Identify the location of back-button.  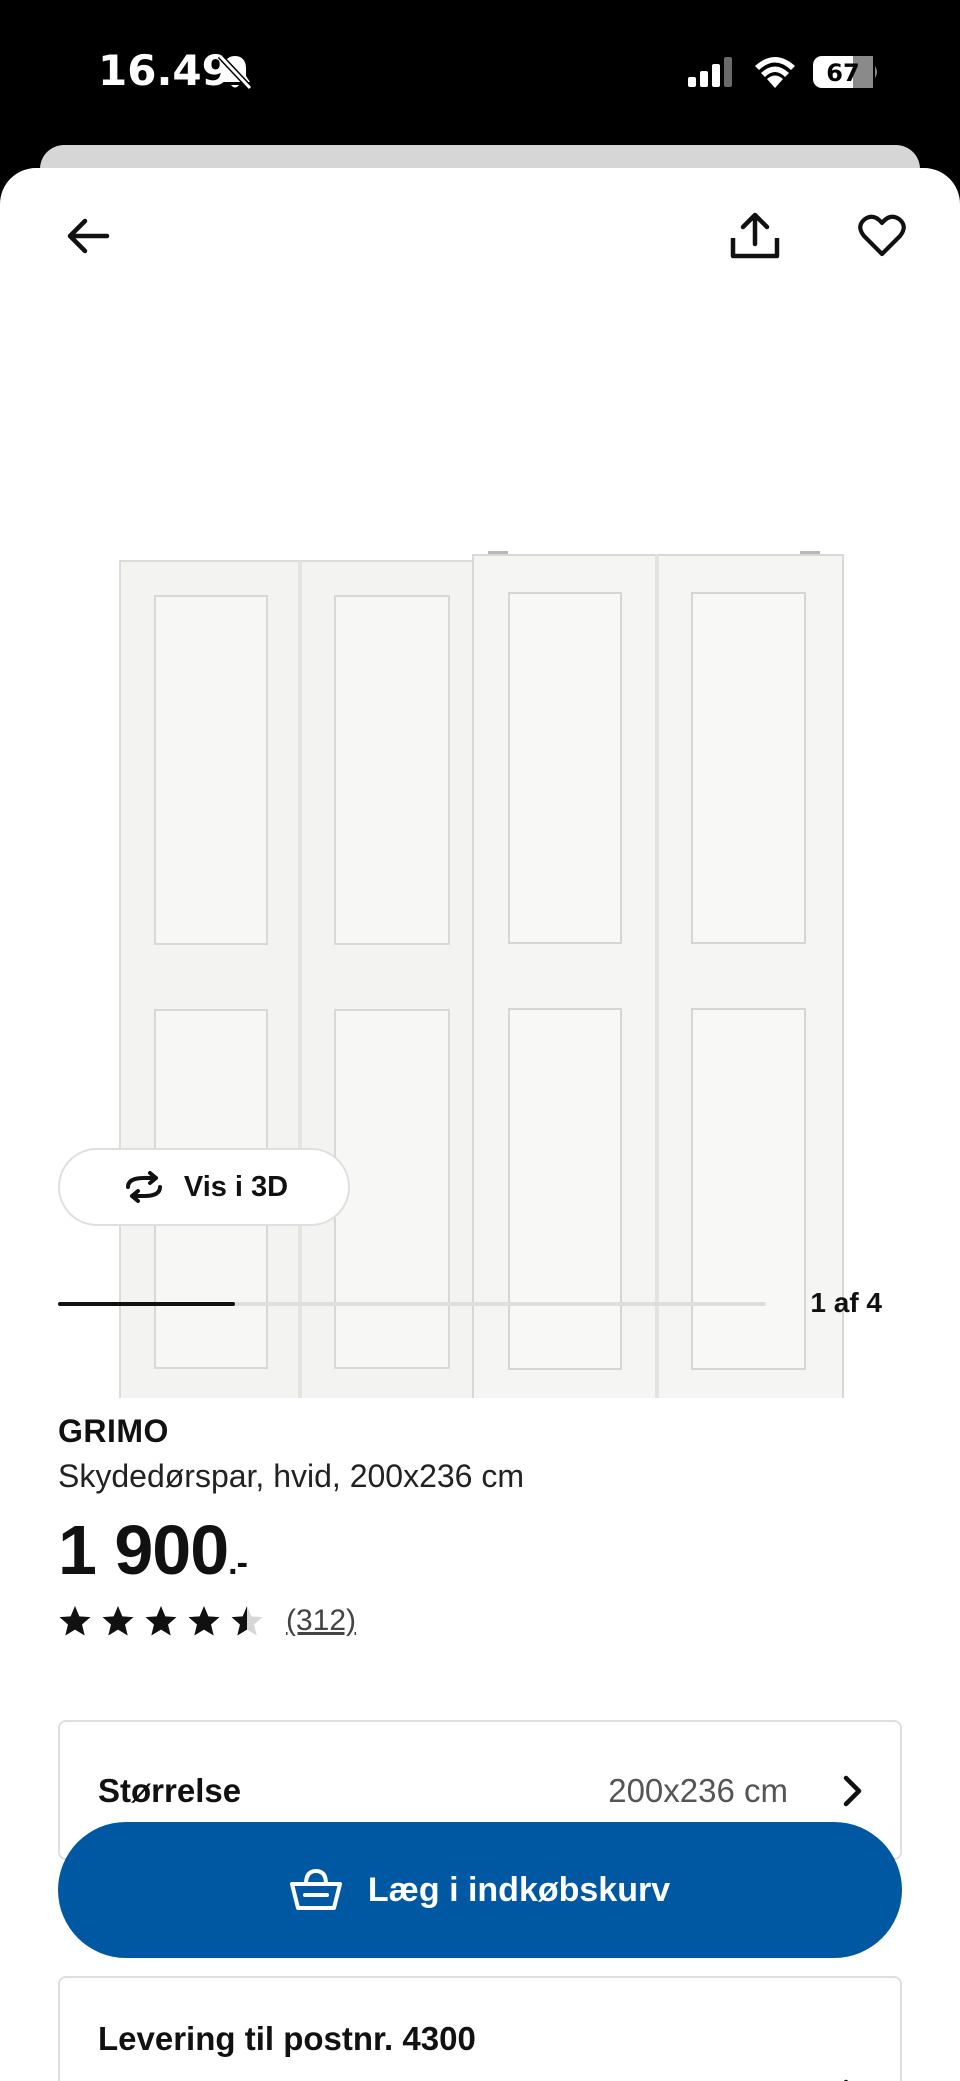
(88, 236).